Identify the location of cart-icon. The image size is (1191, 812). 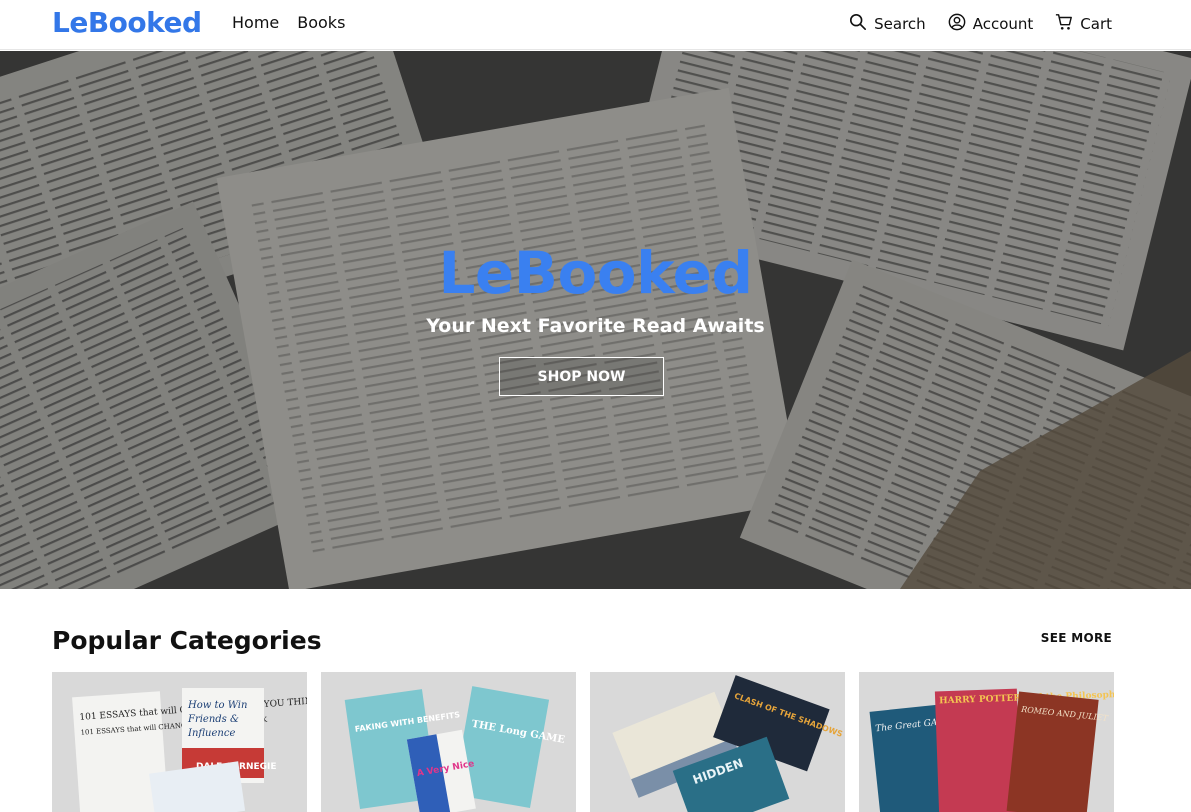
(1064, 24).